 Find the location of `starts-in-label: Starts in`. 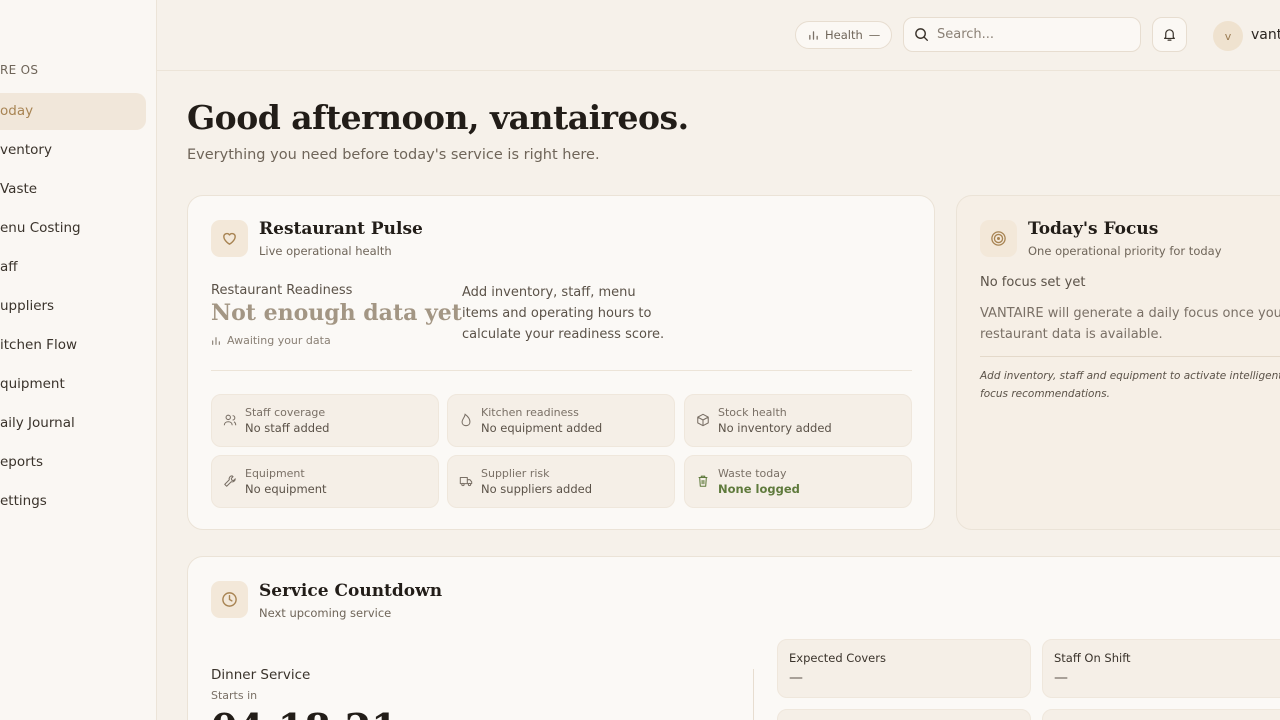

starts-in-label: Starts in is located at coordinates (234, 695).